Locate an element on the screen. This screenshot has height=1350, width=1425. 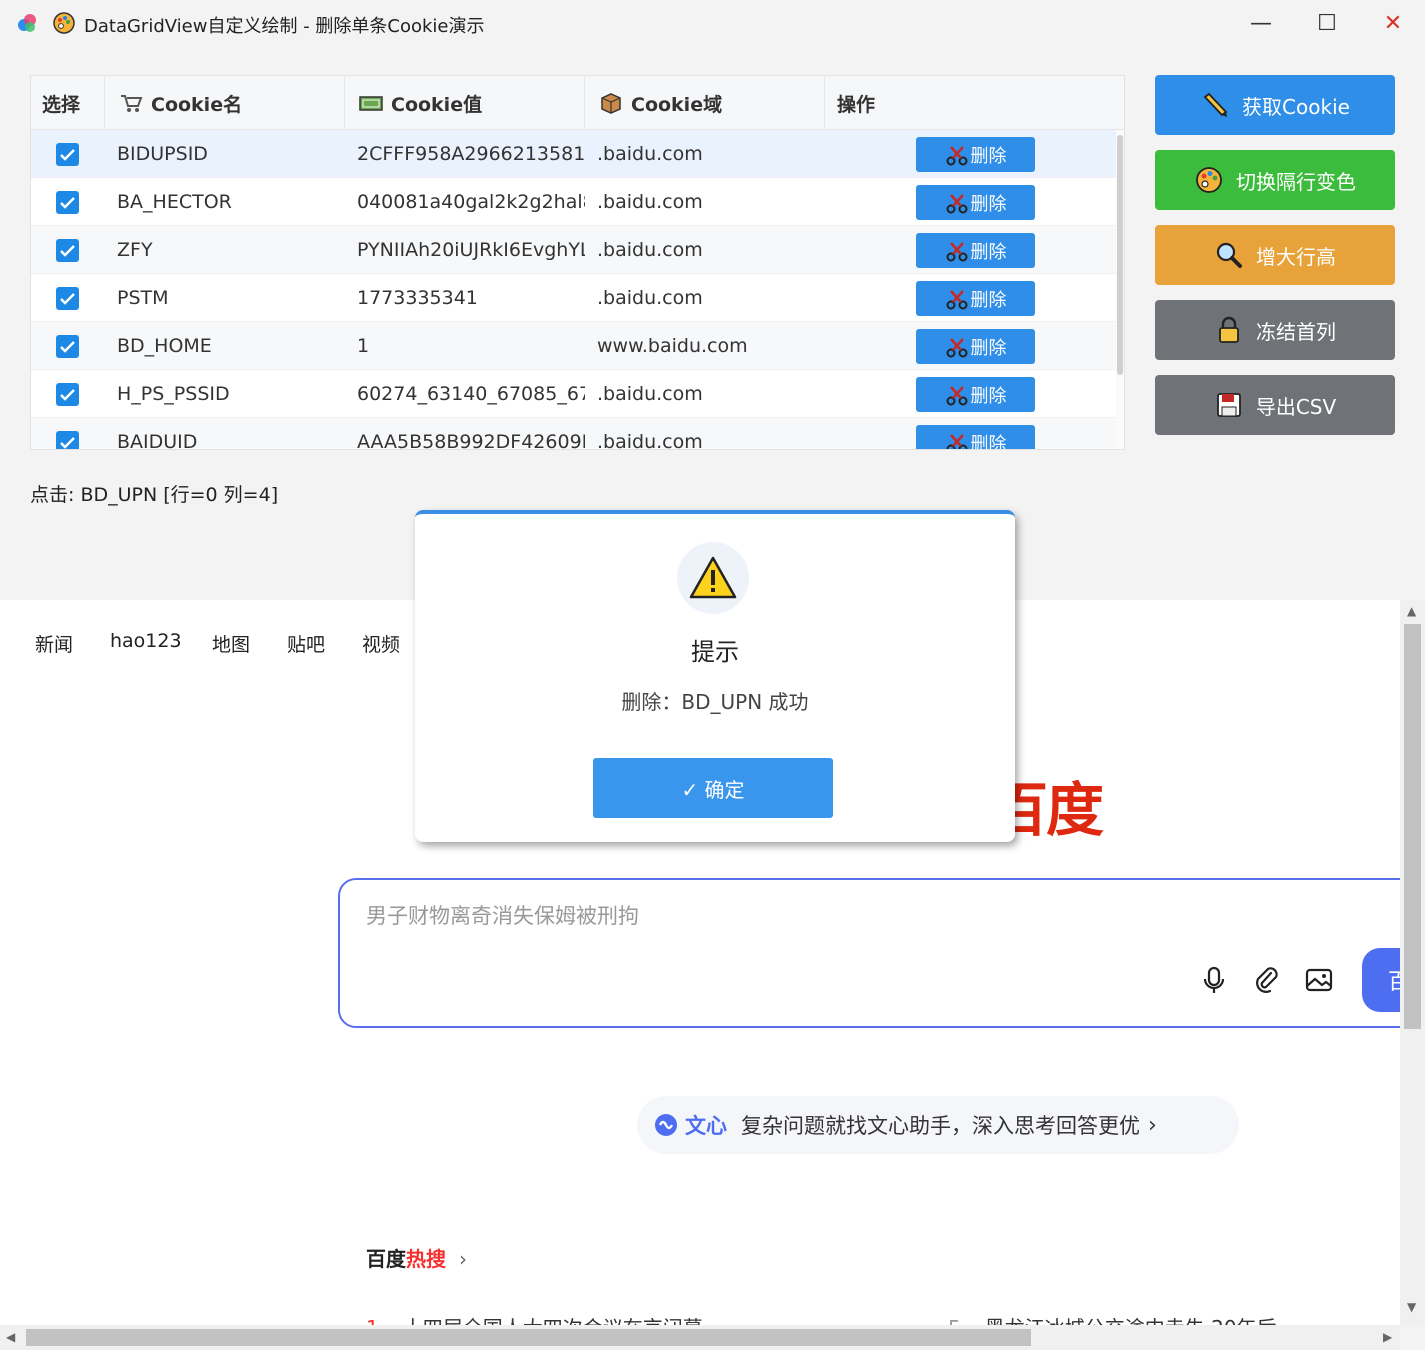
column-header-domain: Cookie域 is located at coordinates (705, 103).